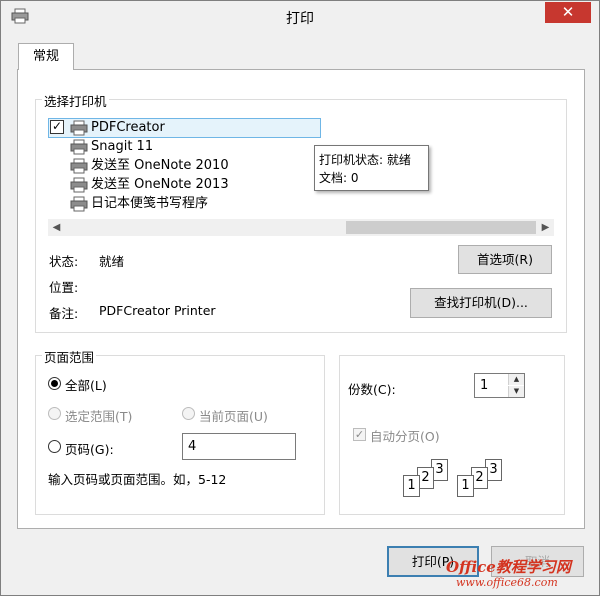 Image resolution: width=600 pixels, height=596 pixels. Describe the element at coordinates (56, 227) in the screenshot. I see `chevron-left-icon: ◀` at that location.